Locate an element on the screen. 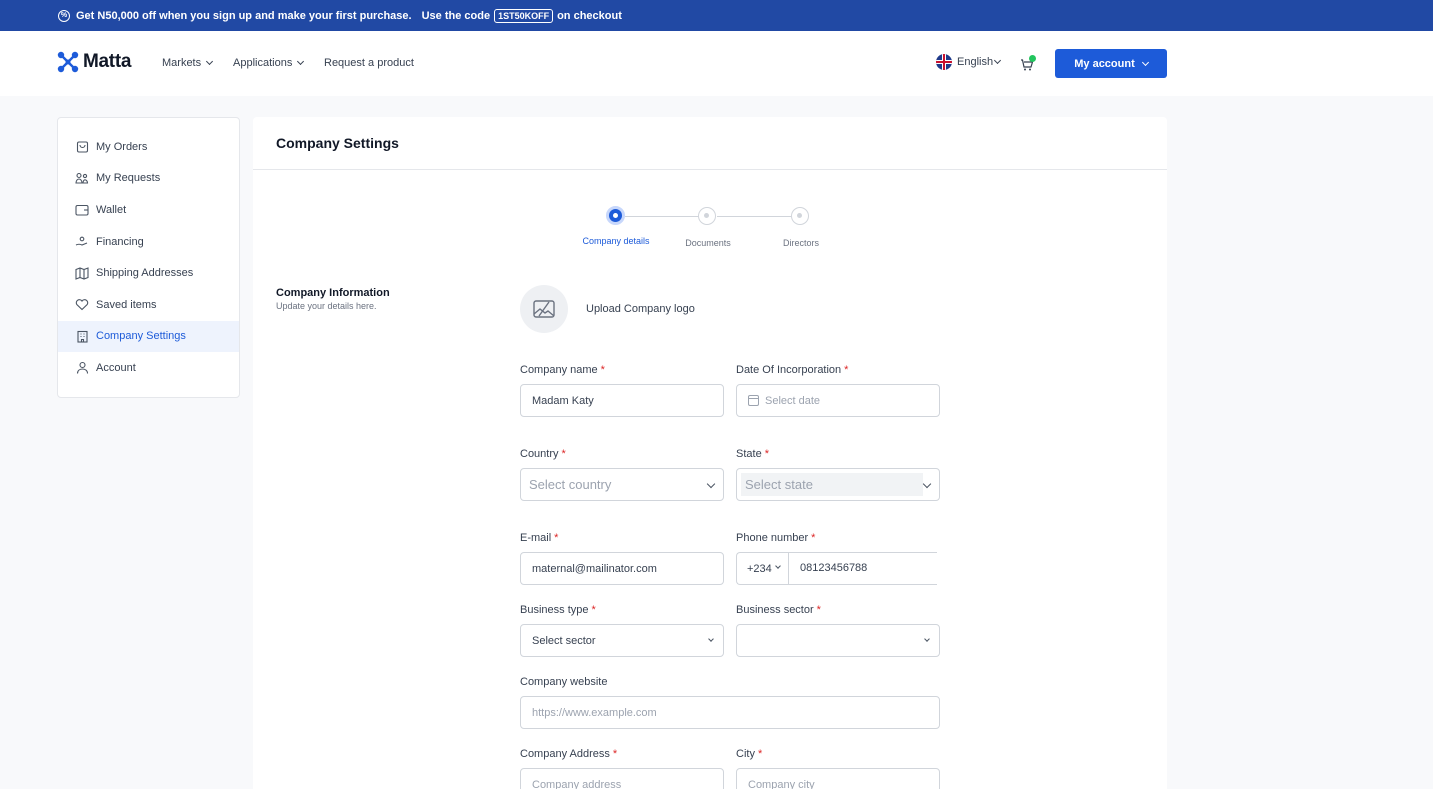 This screenshot has height=789, width=1433. nav-applications: Applications is located at coordinates (269, 63).